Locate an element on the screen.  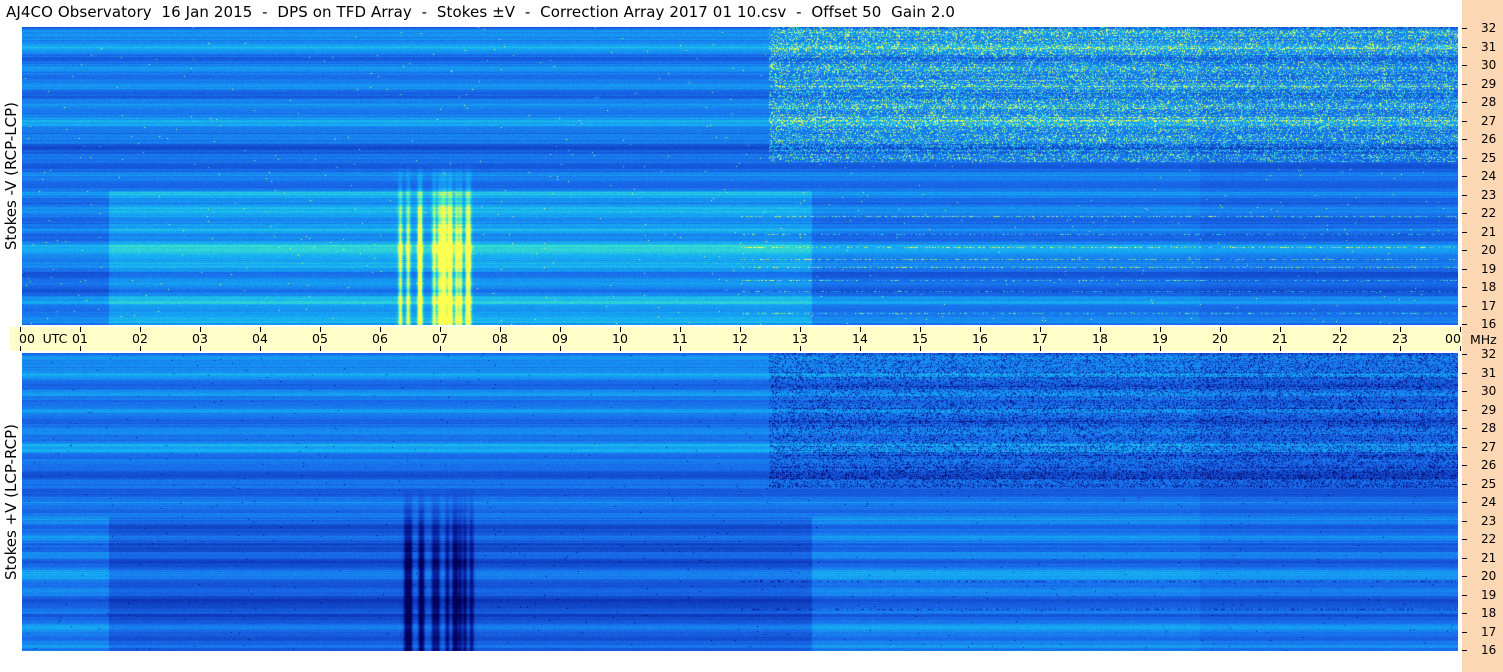
utc-tick-label: 14 is located at coordinates (860, 338).